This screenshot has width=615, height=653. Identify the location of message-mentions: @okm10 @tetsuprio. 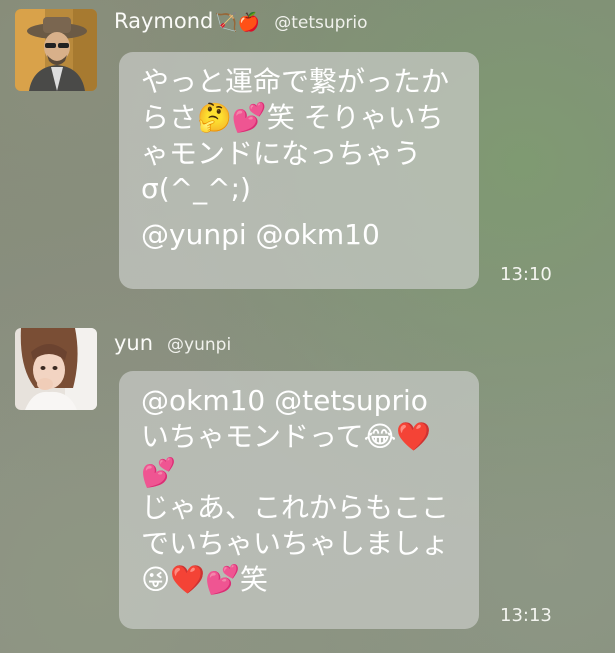
(300, 401).